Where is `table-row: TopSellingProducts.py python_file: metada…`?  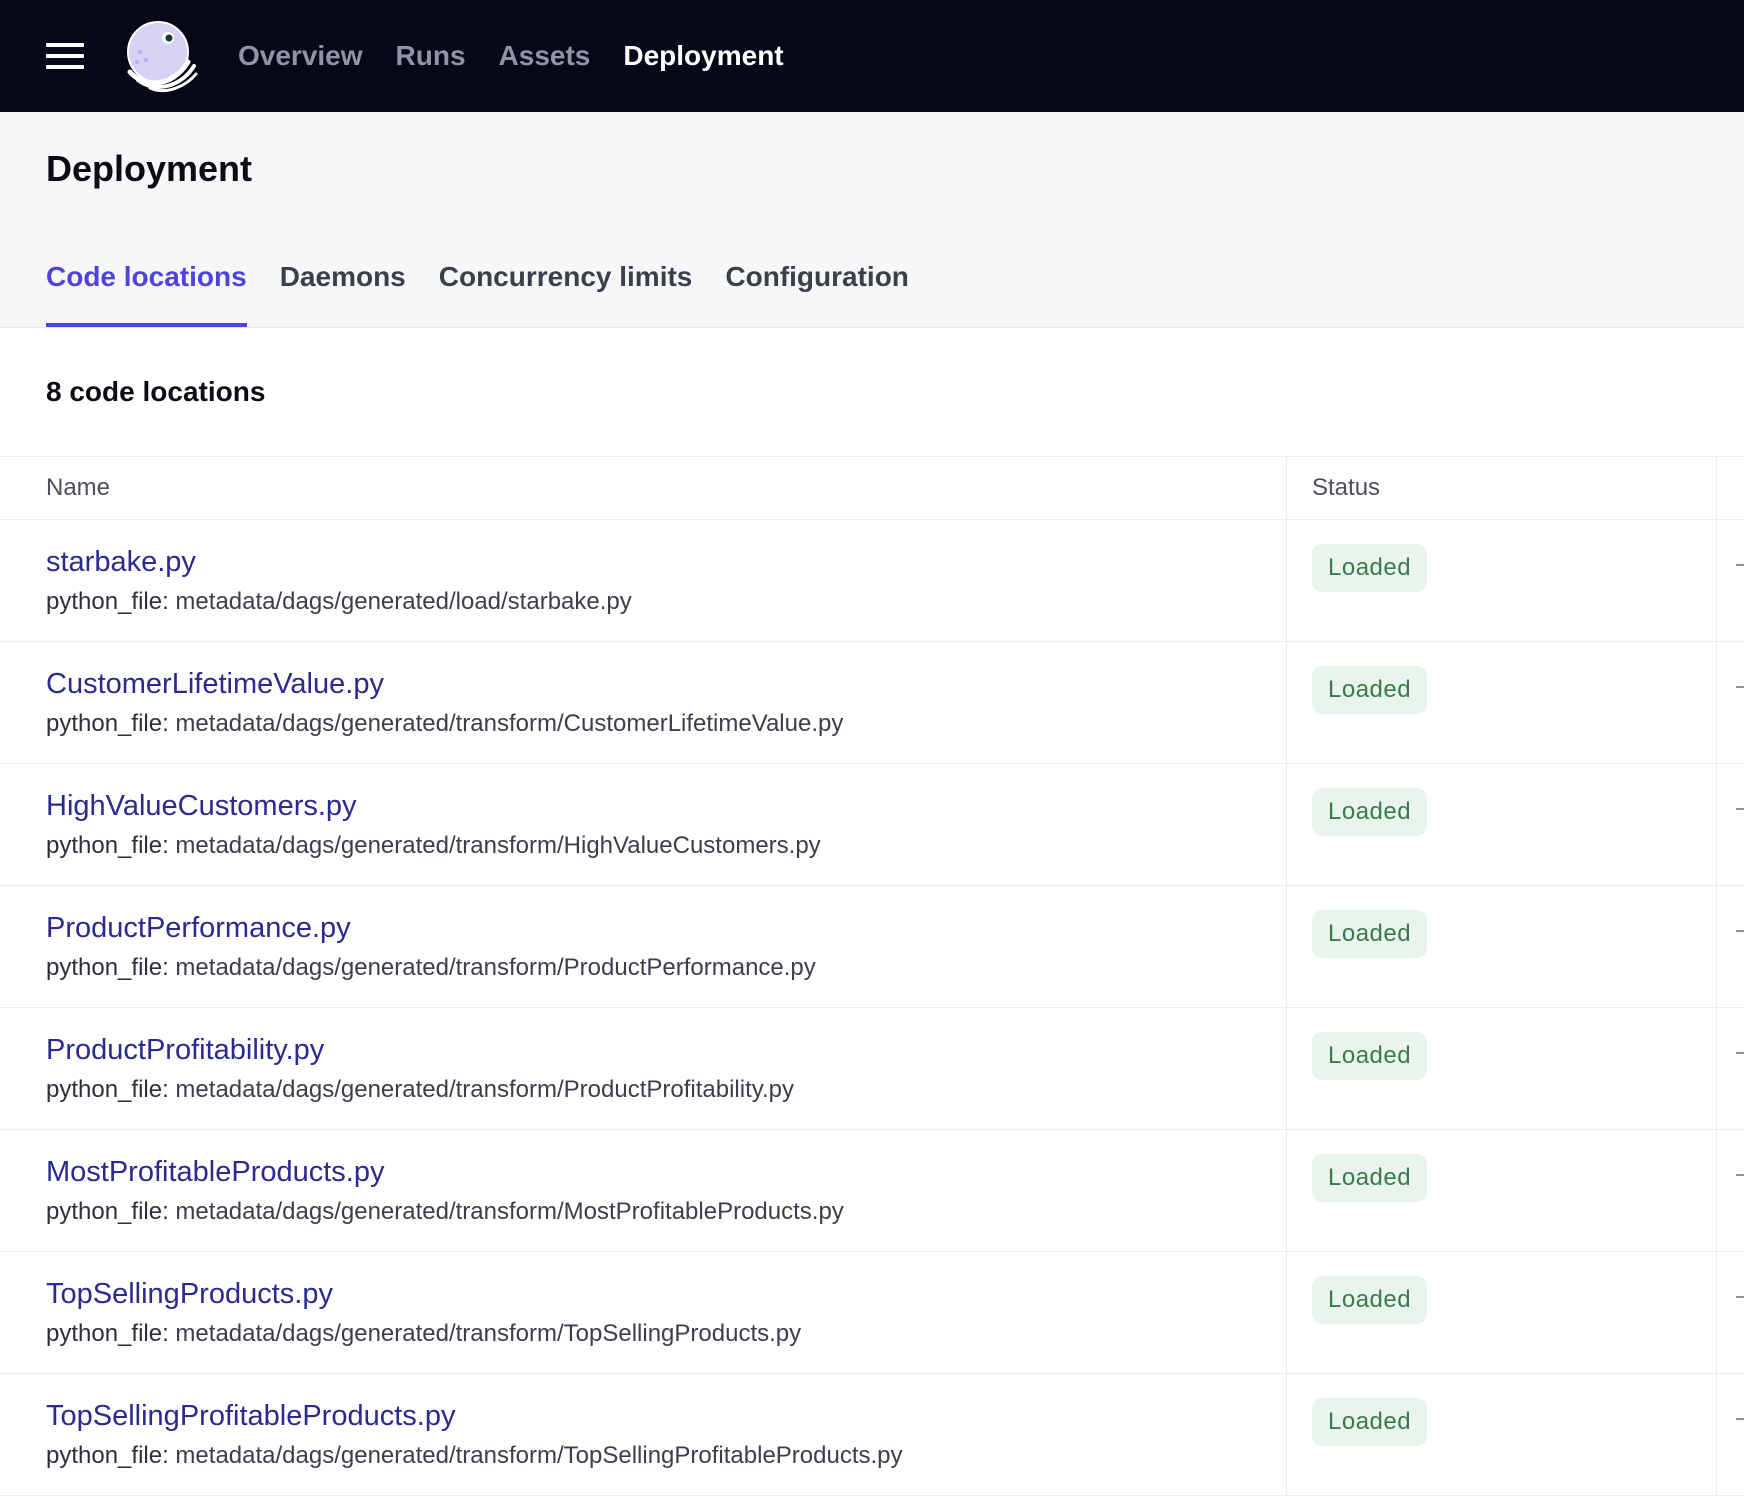
table-row: TopSellingProducts.py python_file: metada… is located at coordinates (872, 1313).